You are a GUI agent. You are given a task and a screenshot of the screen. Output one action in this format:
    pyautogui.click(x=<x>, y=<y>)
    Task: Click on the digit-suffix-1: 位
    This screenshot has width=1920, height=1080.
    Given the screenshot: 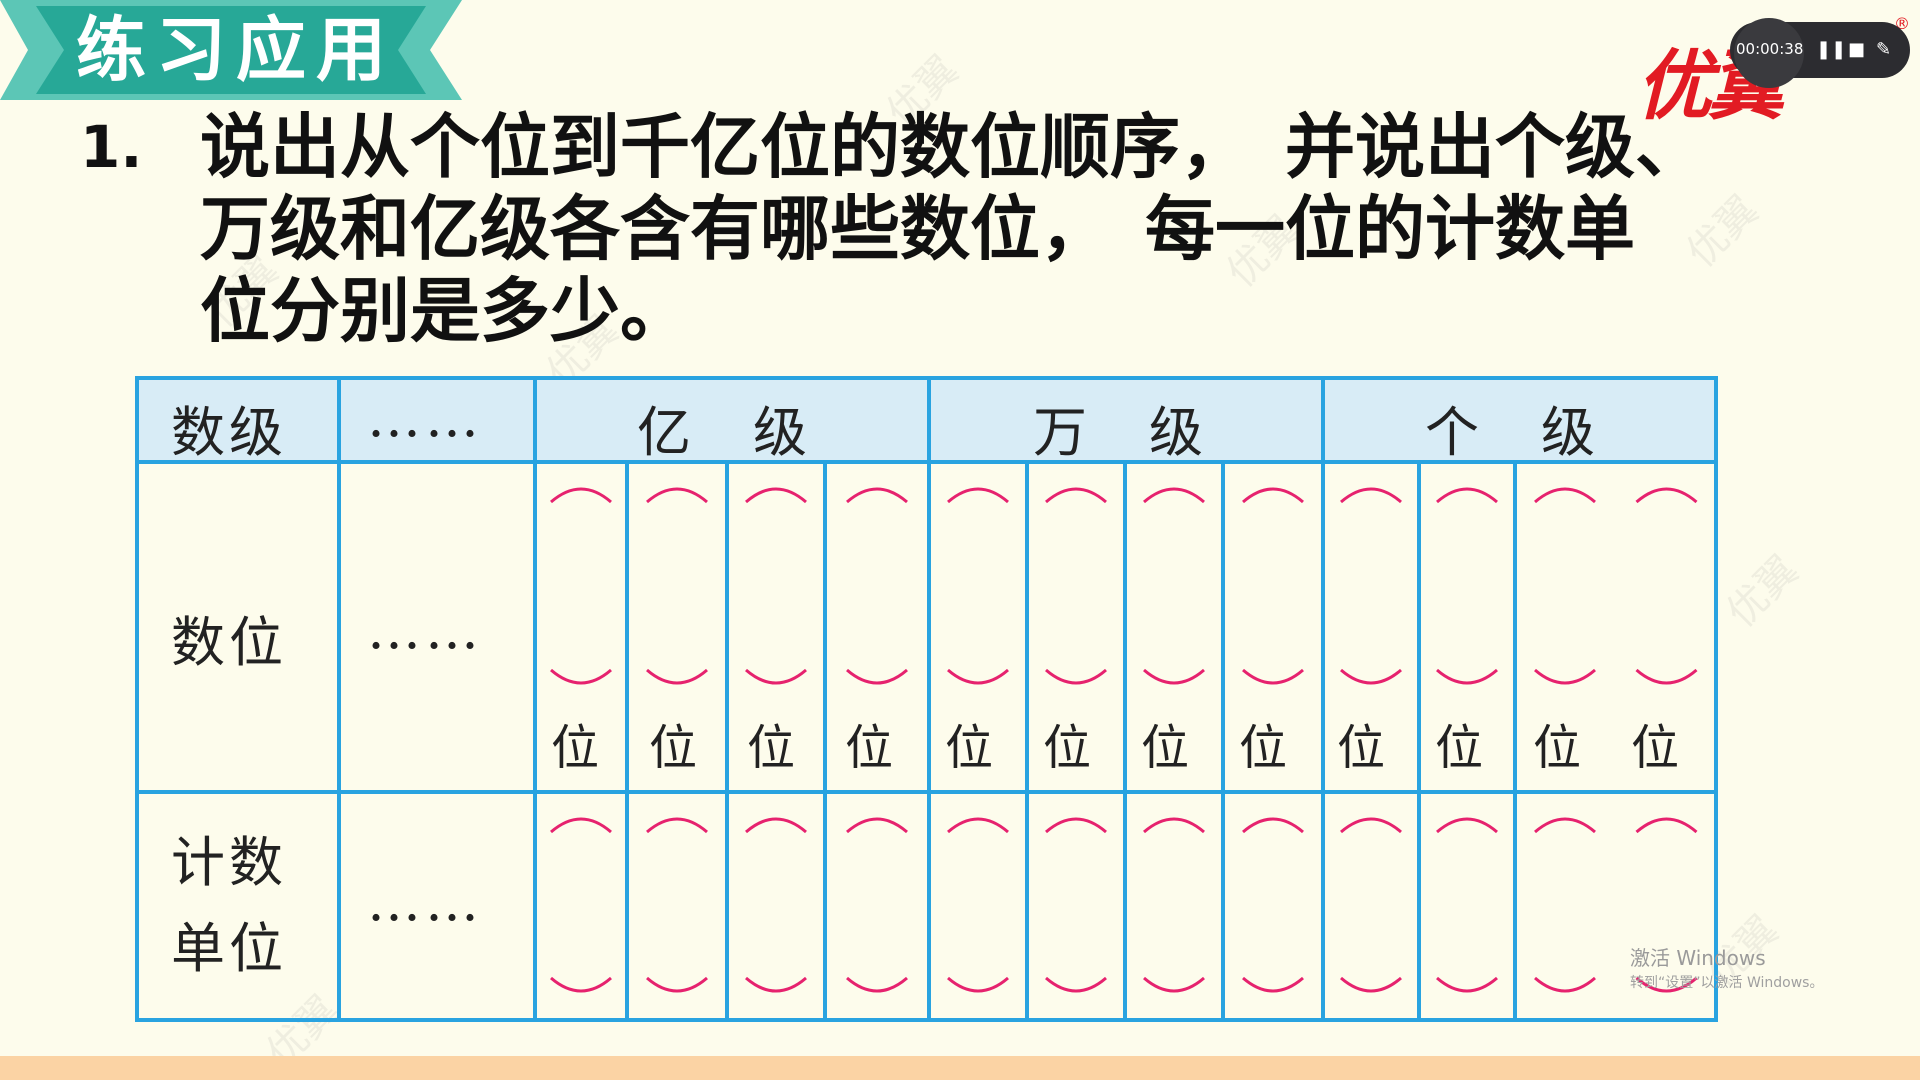 What is the action you would take?
    pyautogui.click(x=575, y=748)
    